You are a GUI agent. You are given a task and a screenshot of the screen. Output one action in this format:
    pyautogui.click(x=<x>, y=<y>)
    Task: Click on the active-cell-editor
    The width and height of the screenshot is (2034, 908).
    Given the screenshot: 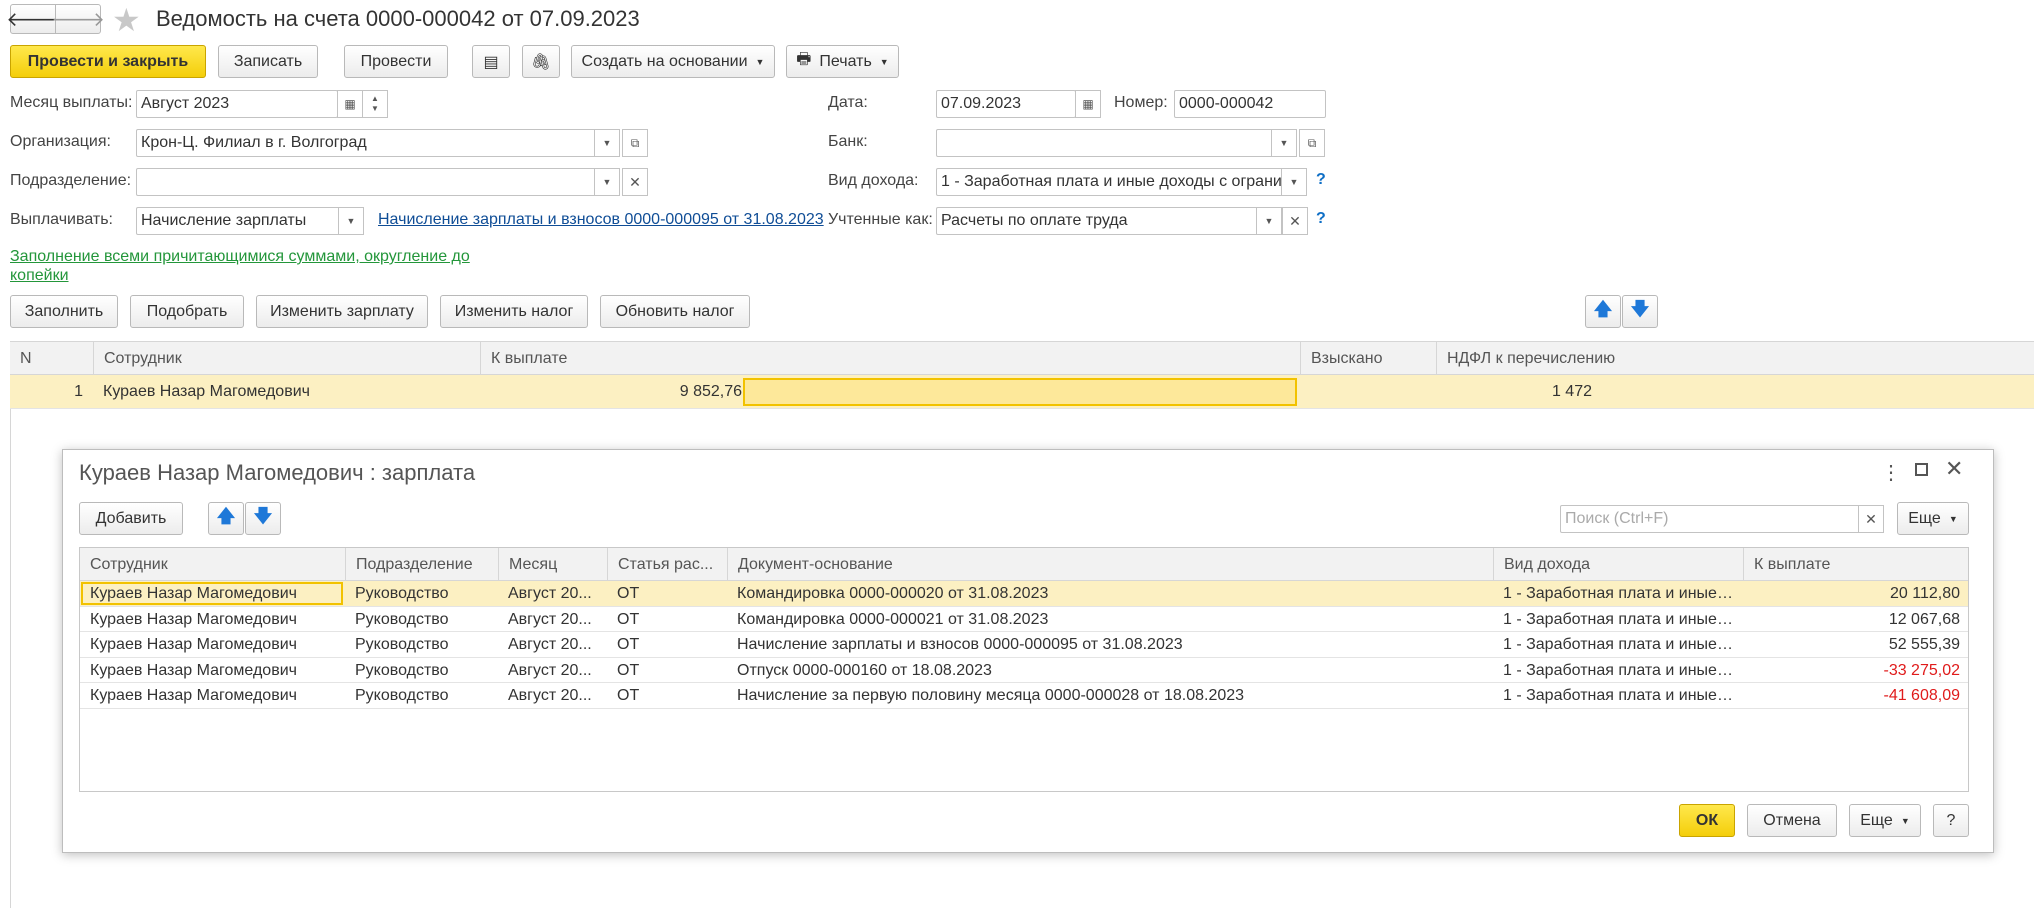 What is the action you would take?
    pyautogui.click(x=1020, y=392)
    